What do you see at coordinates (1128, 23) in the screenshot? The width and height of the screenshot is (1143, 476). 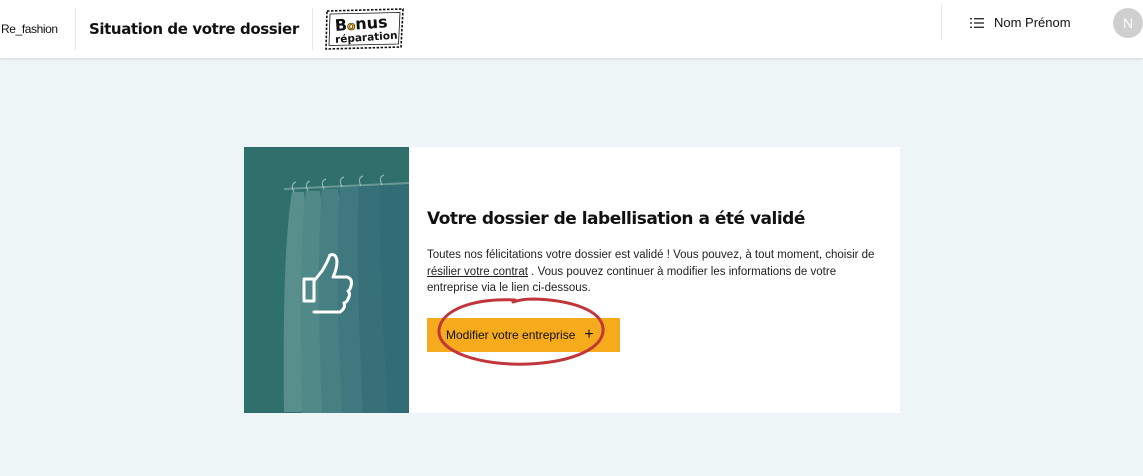 I see `avatar: N` at bounding box center [1128, 23].